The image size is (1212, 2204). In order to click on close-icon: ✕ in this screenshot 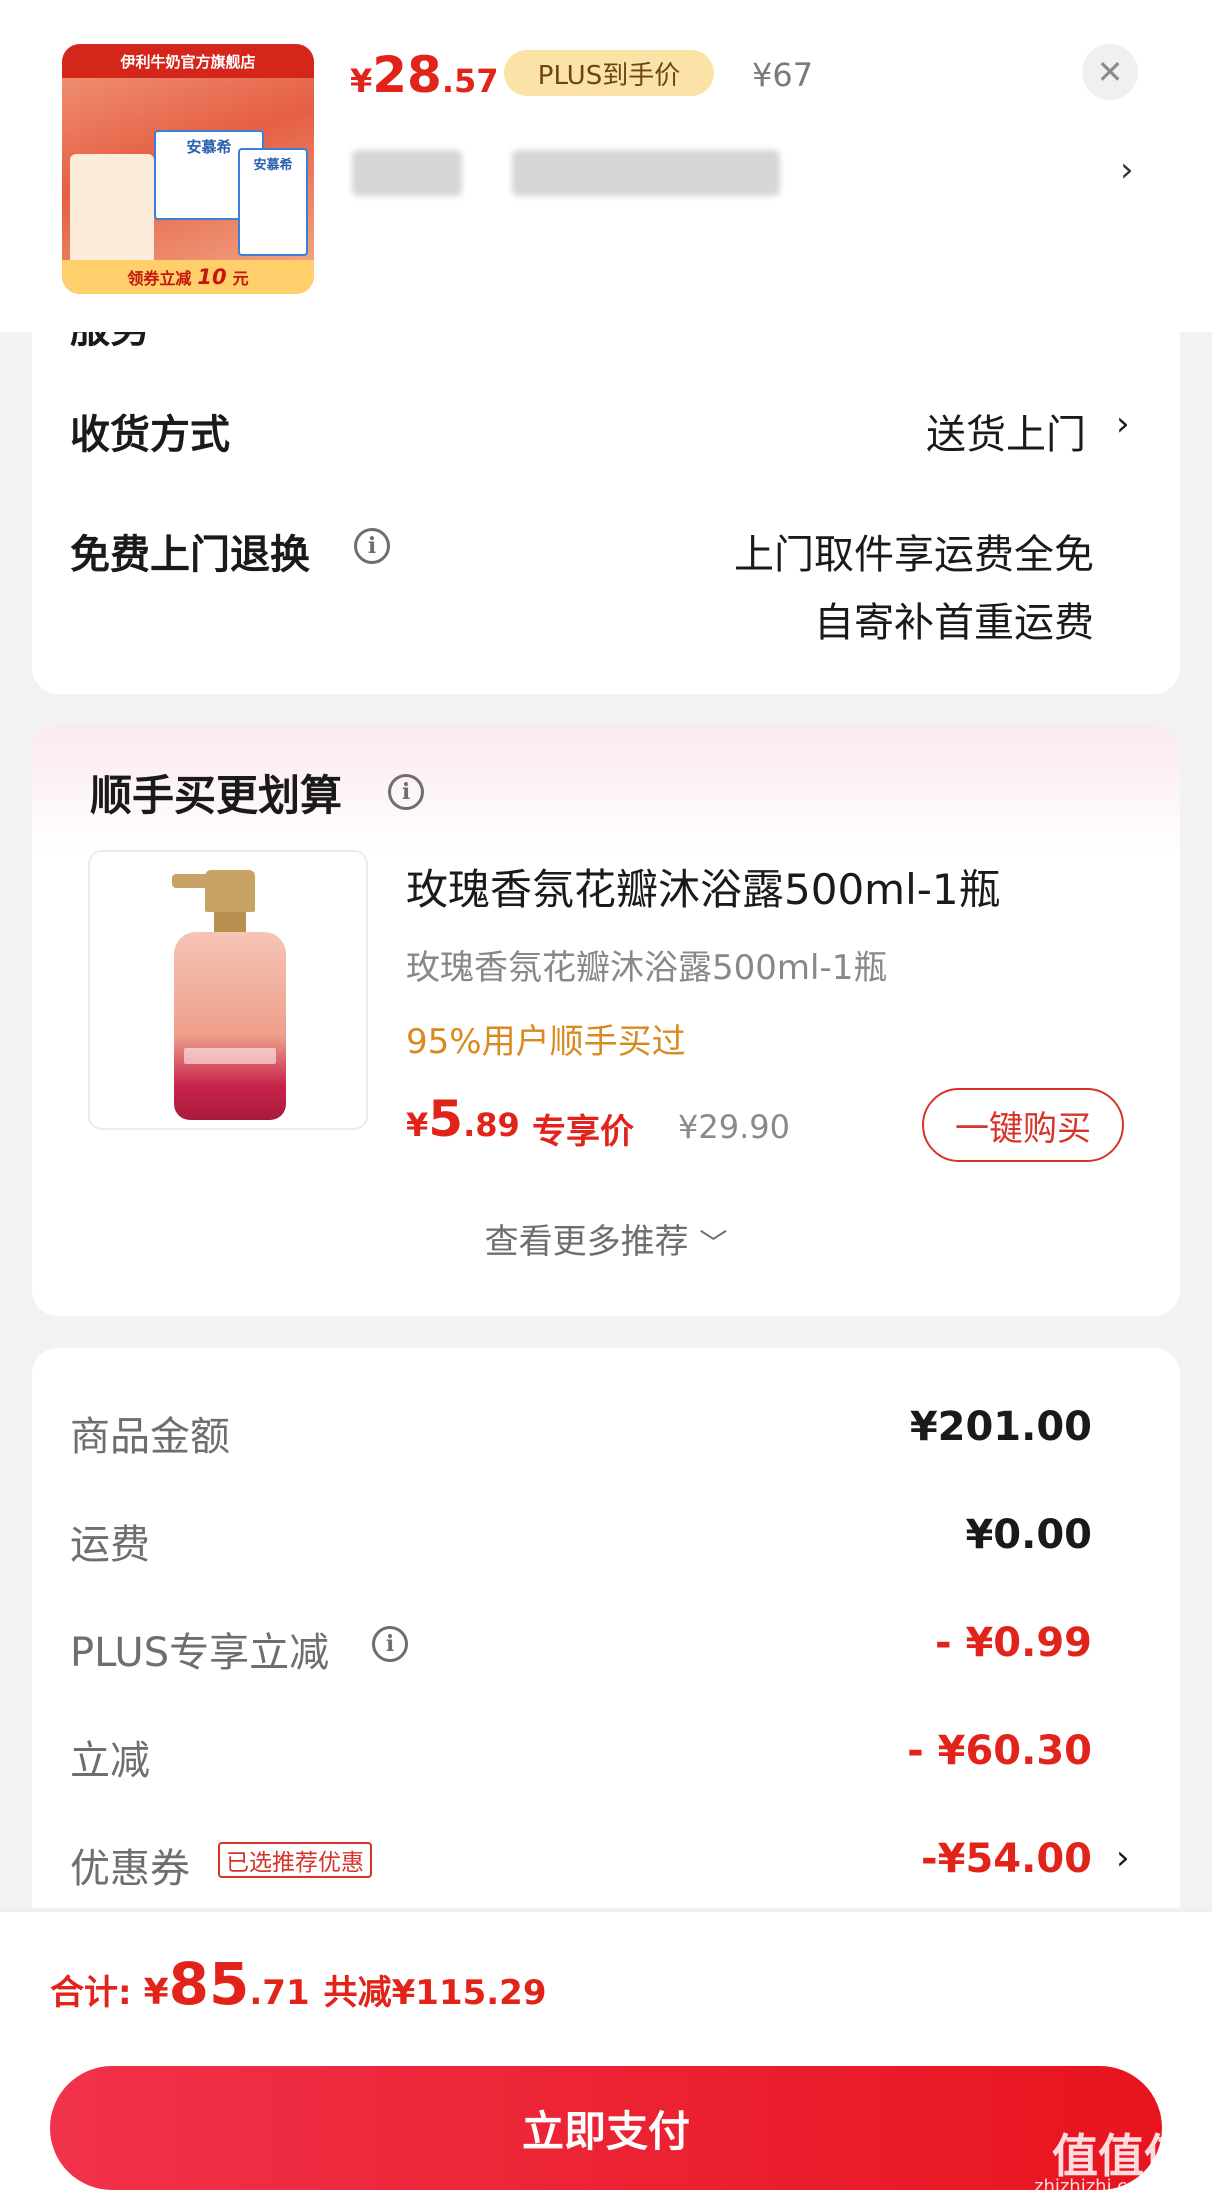, I will do `click(1110, 72)`.